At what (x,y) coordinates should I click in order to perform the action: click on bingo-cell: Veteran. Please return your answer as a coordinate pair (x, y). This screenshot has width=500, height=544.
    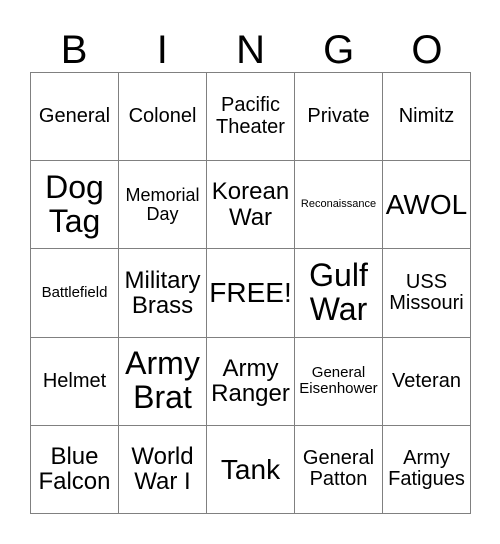
    Looking at the image, I should click on (427, 381).